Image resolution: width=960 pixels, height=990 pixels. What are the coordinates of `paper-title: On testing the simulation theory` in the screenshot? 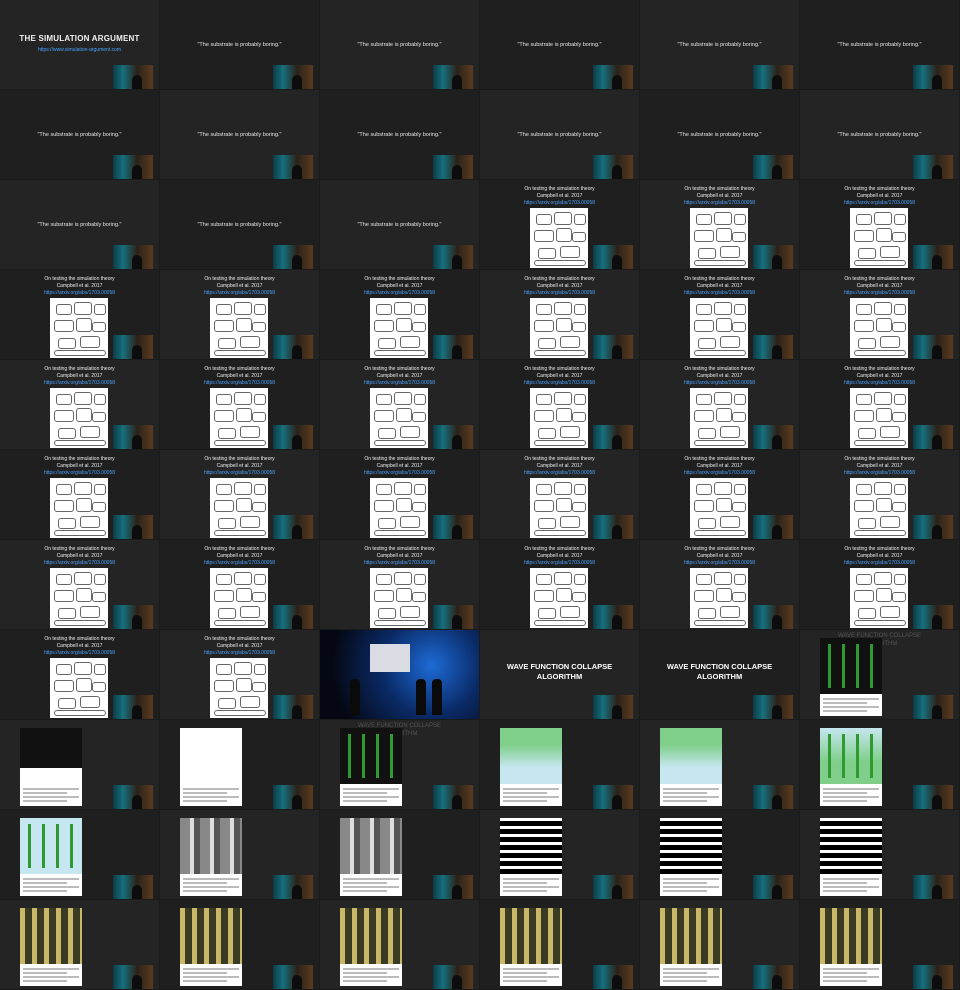 It's located at (79, 369).